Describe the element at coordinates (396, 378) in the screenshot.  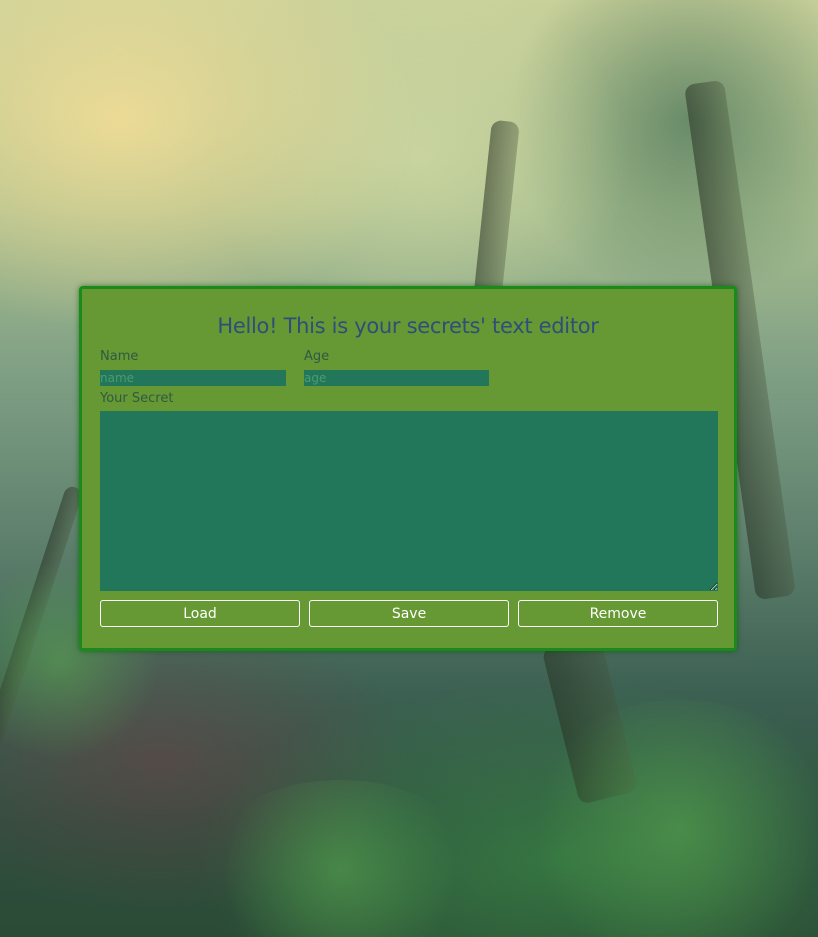
I see `age-input` at that location.